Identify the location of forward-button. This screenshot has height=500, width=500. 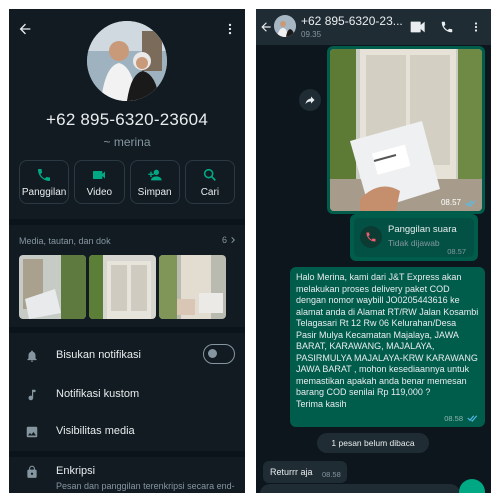
(310, 100).